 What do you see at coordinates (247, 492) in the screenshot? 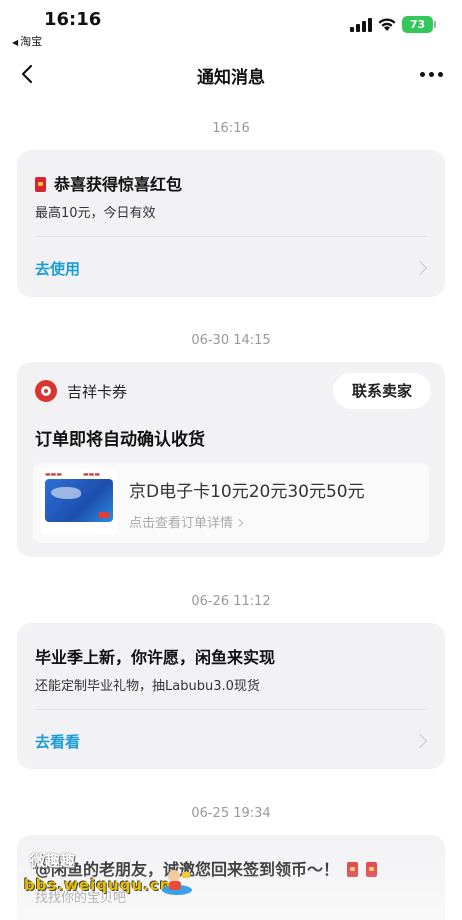
I see `product-name: 京D电子卡10元20元30元50元` at bounding box center [247, 492].